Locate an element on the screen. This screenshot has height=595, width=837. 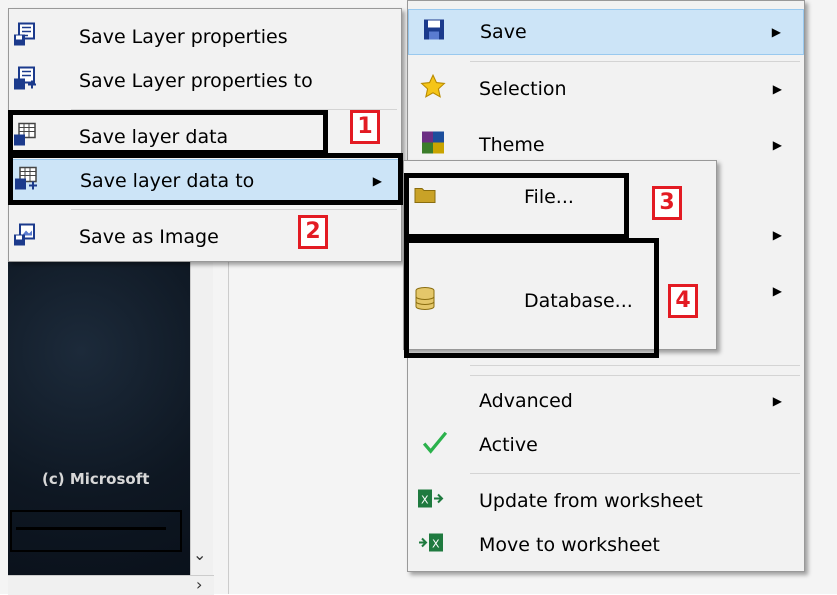
menu-item-save-layer-properties: Save Layer properties is located at coordinates (205, 37).